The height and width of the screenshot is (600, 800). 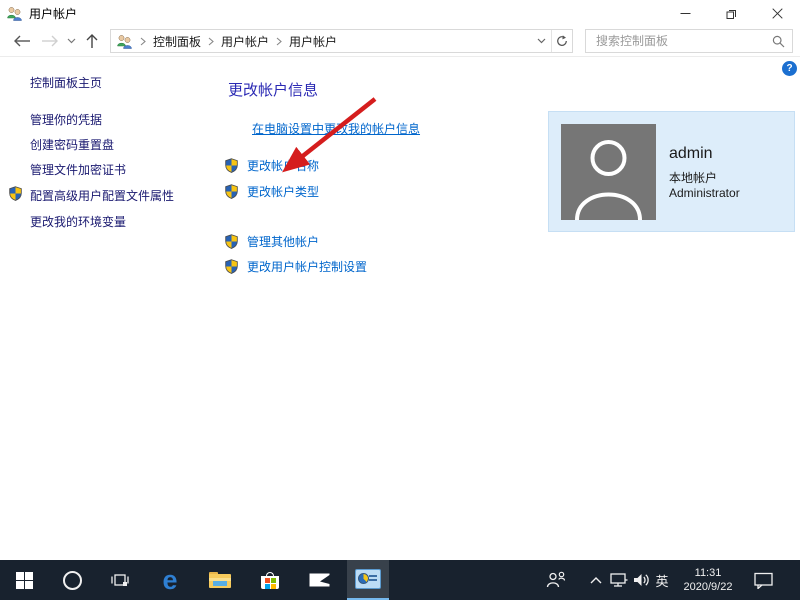 I want to click on minimize-button, so click(x=685, y=13).